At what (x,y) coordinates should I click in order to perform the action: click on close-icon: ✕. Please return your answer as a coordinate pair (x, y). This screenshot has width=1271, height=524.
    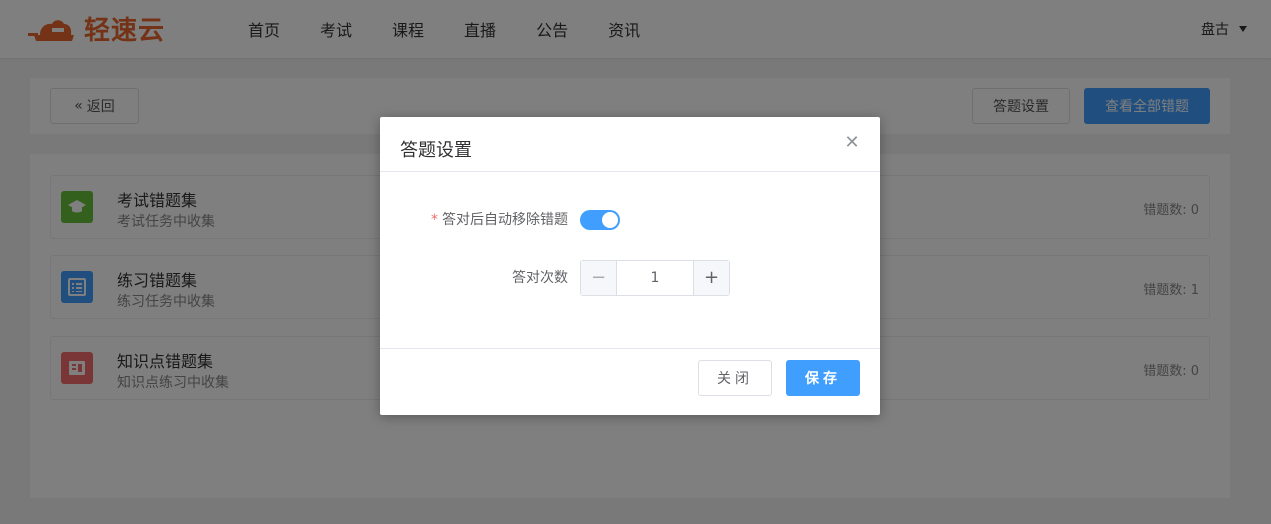
    Looking at the image, I should click on (852, 143).